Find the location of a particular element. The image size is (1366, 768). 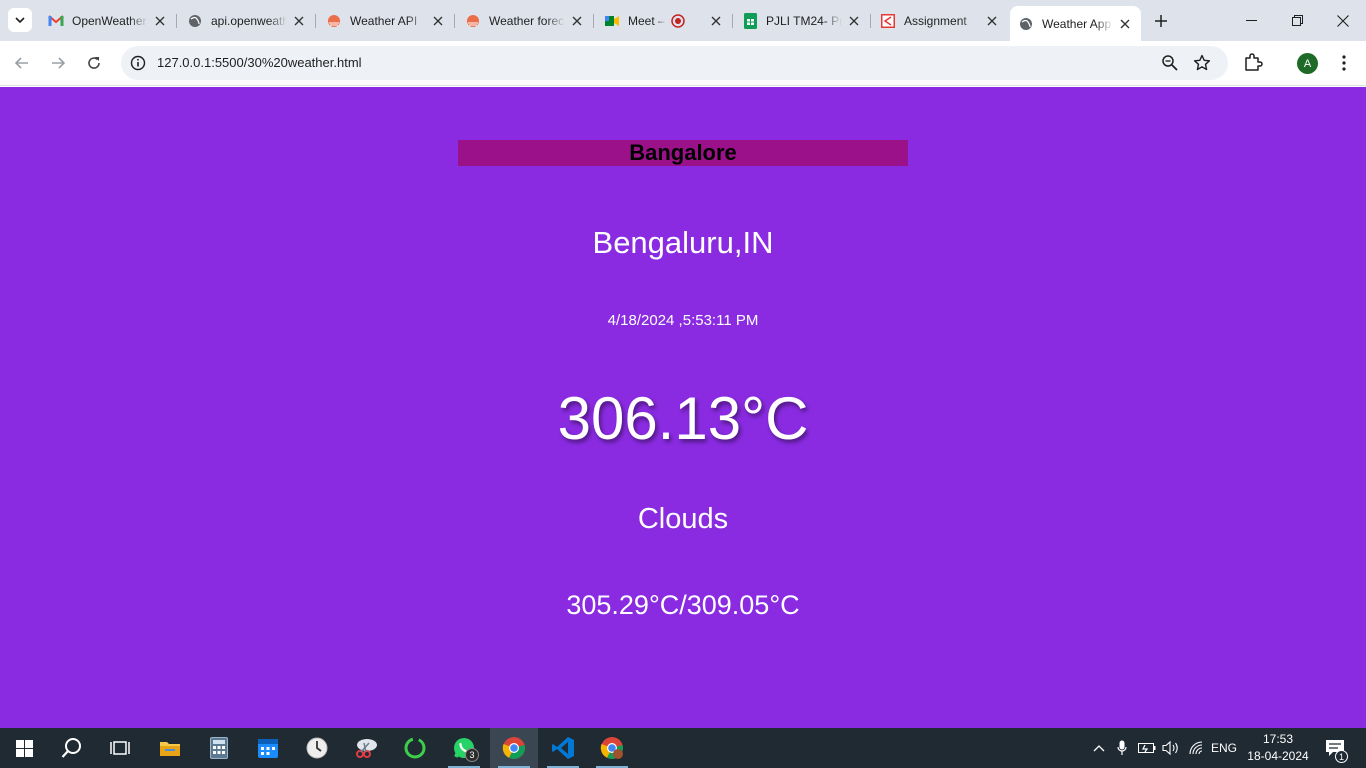

snipping-tool-button is located at coordinates (366, 748).